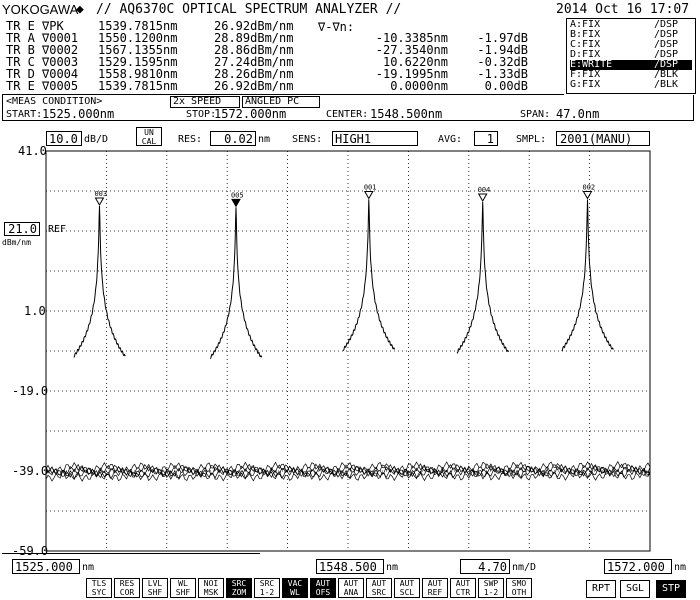  Describe the element at coordinates (239, 588) in the screenshot. I see `softkey-src-zom: SRC ZOM` at that location.